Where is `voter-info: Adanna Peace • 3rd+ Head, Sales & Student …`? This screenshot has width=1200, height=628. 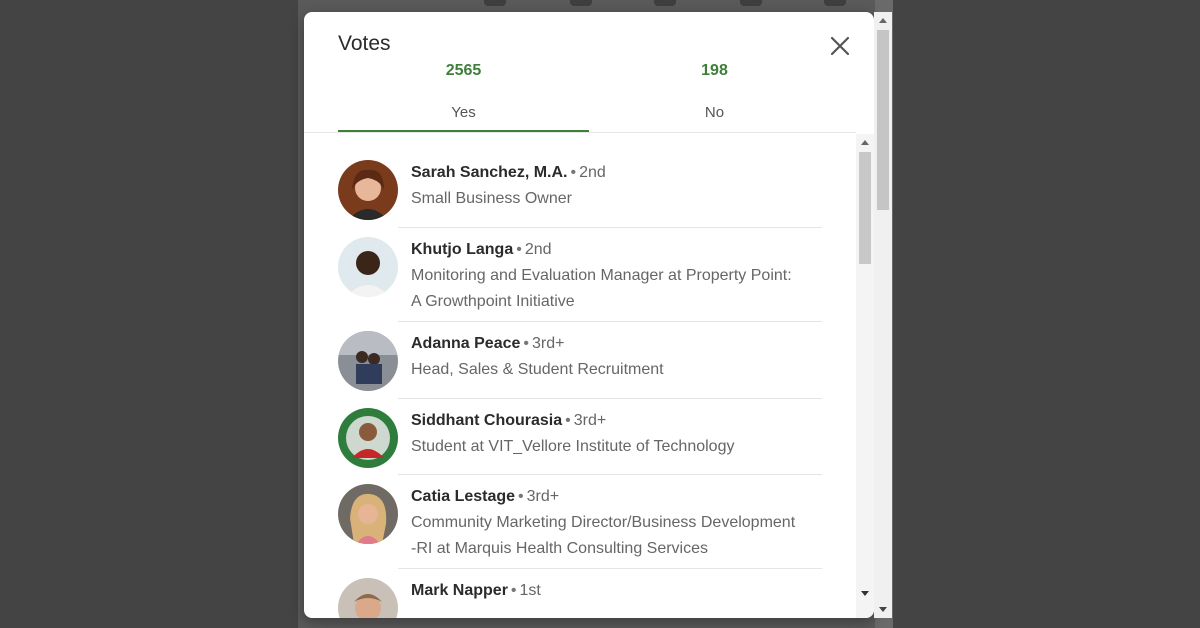
voter-info: Adanna Peace • 3rd+ Head, Sales & Student … is located at coordinates (616, 357).